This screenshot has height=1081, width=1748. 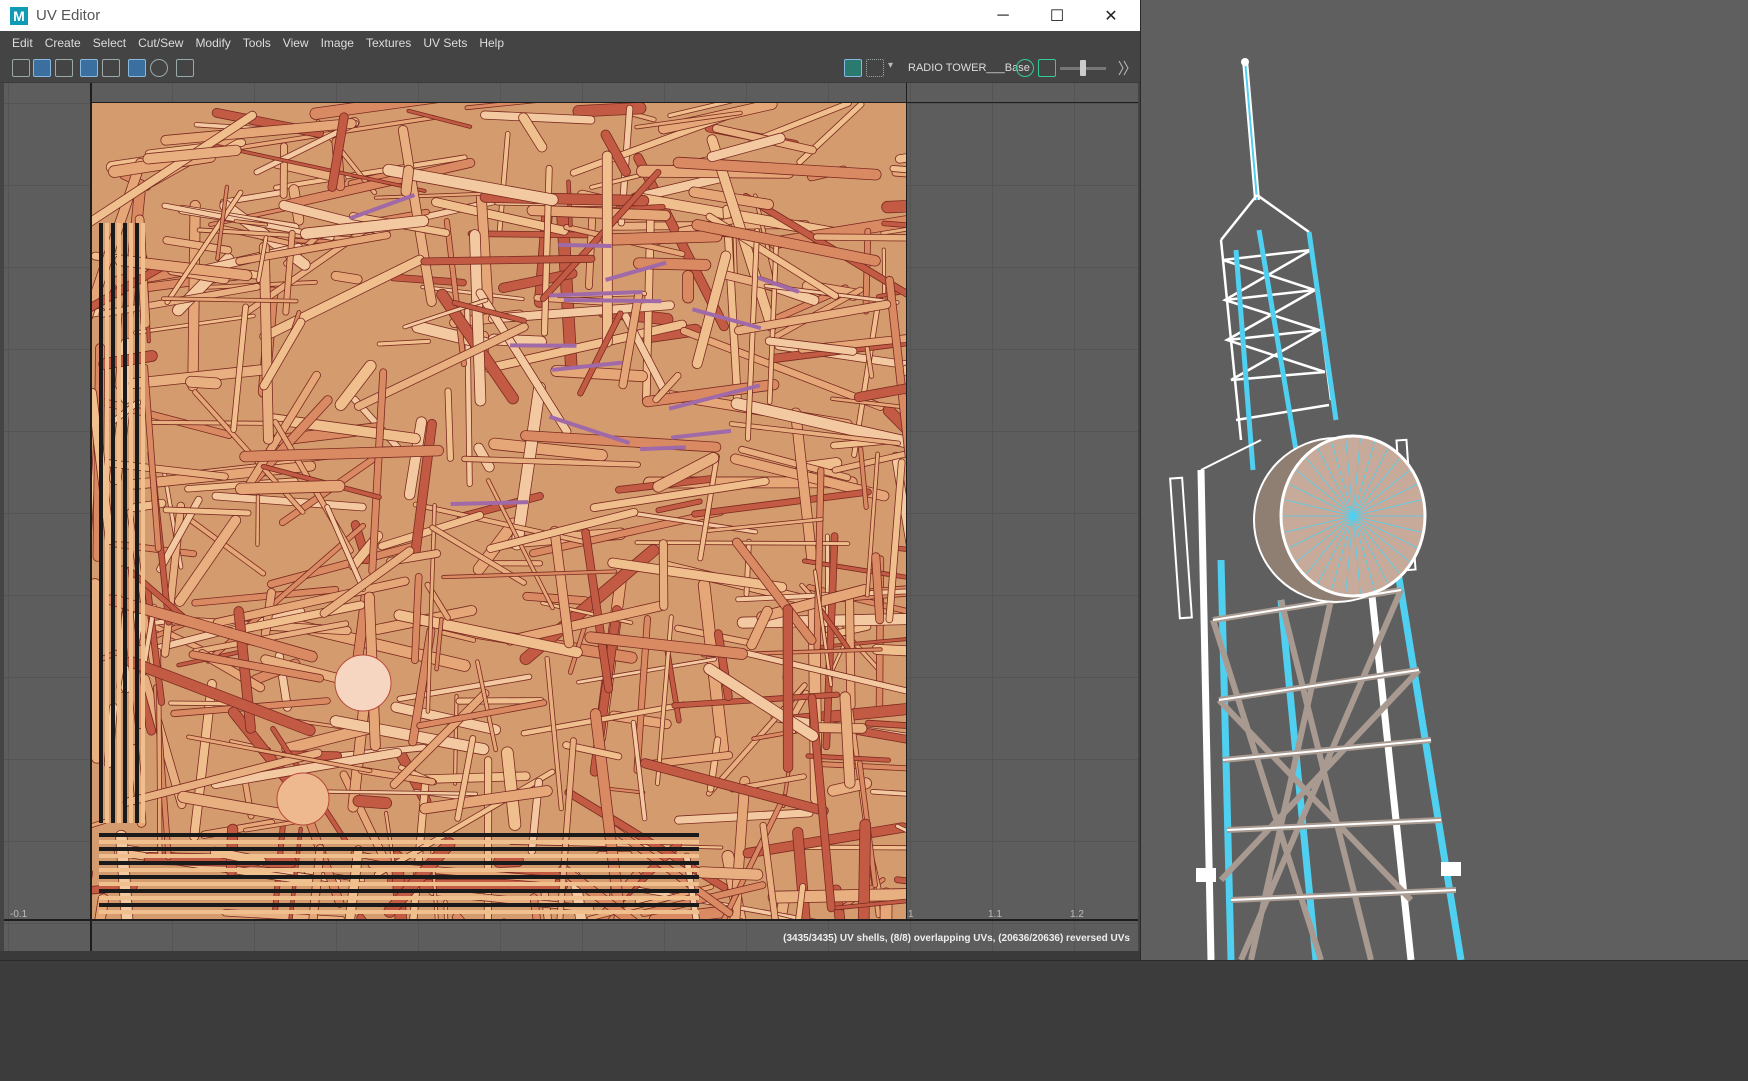 I want to click on tile-border-top, so click(x=614, y=102).